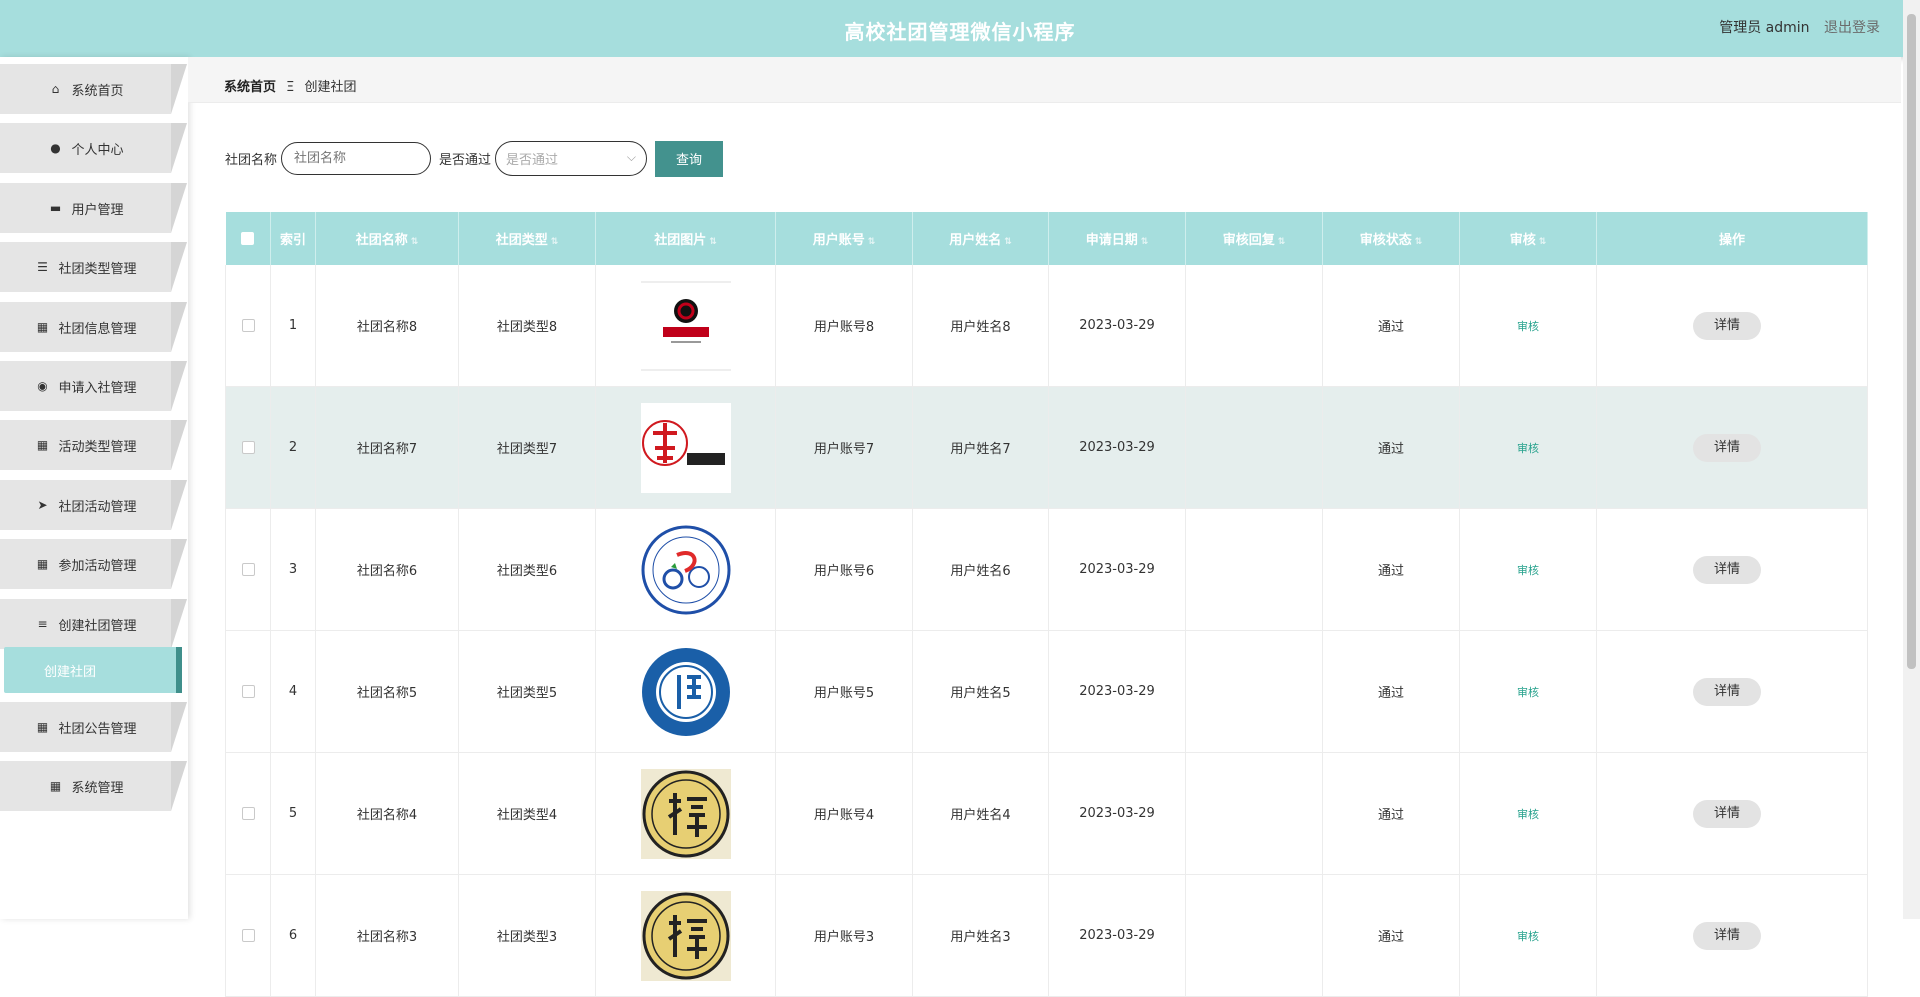  What do you see at coordinates (685, 935) in the screenshot?
I see `chess-club-logo` at bounding box center [685, 935].